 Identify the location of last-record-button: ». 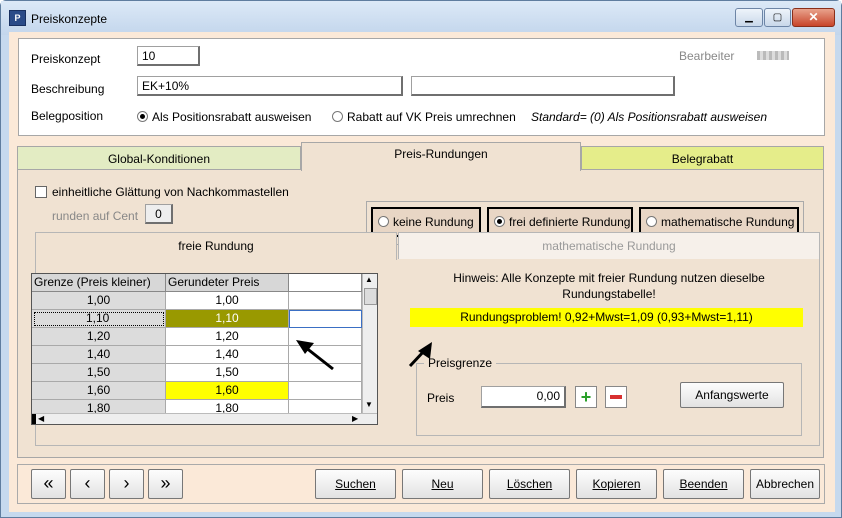
(165, 484).